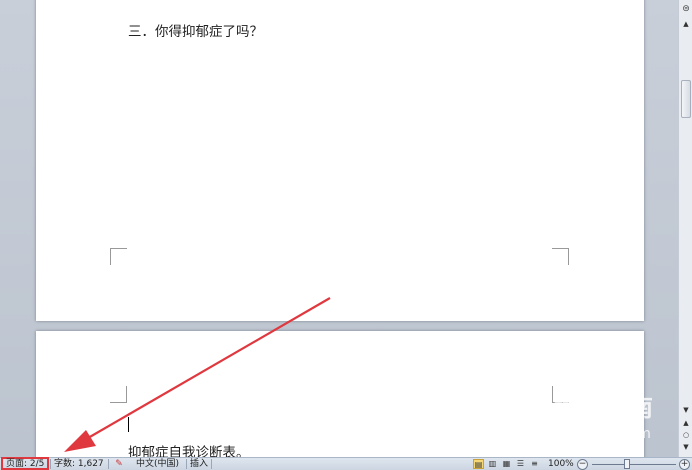 The image size is (692, 470). What do you see at coordinates (189, 449) in the screenshot?
I see `page-text: 抑郁症自我诊断表。` at bounding box center [189, 449].